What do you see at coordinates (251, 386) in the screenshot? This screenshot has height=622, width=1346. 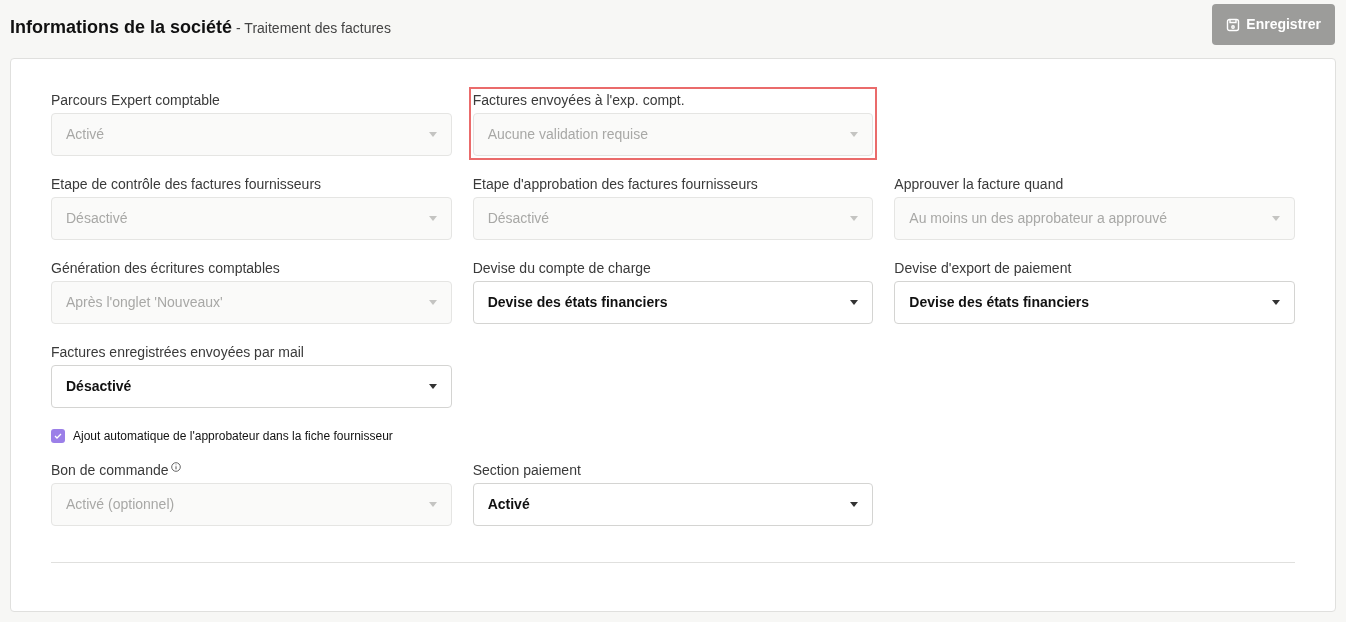 I see `select-field: Désactivé` at bounding box center [251, 386].